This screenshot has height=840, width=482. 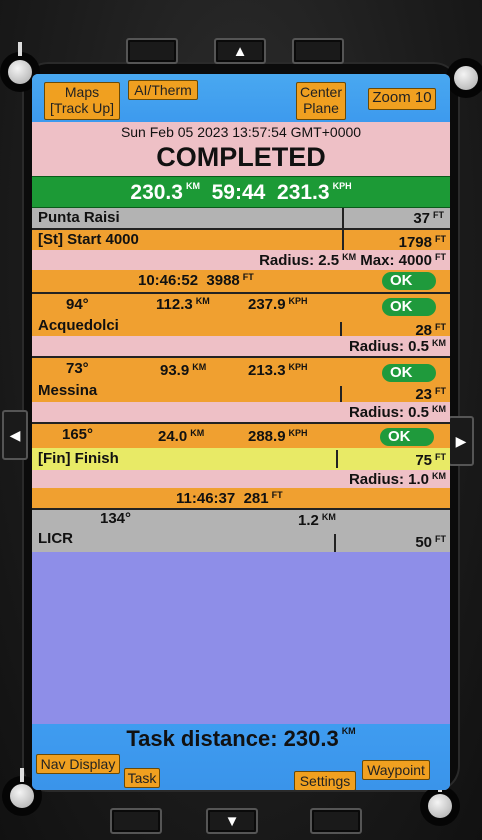 I want to click on summary-time: 59:44, so click(x=238, y=192).